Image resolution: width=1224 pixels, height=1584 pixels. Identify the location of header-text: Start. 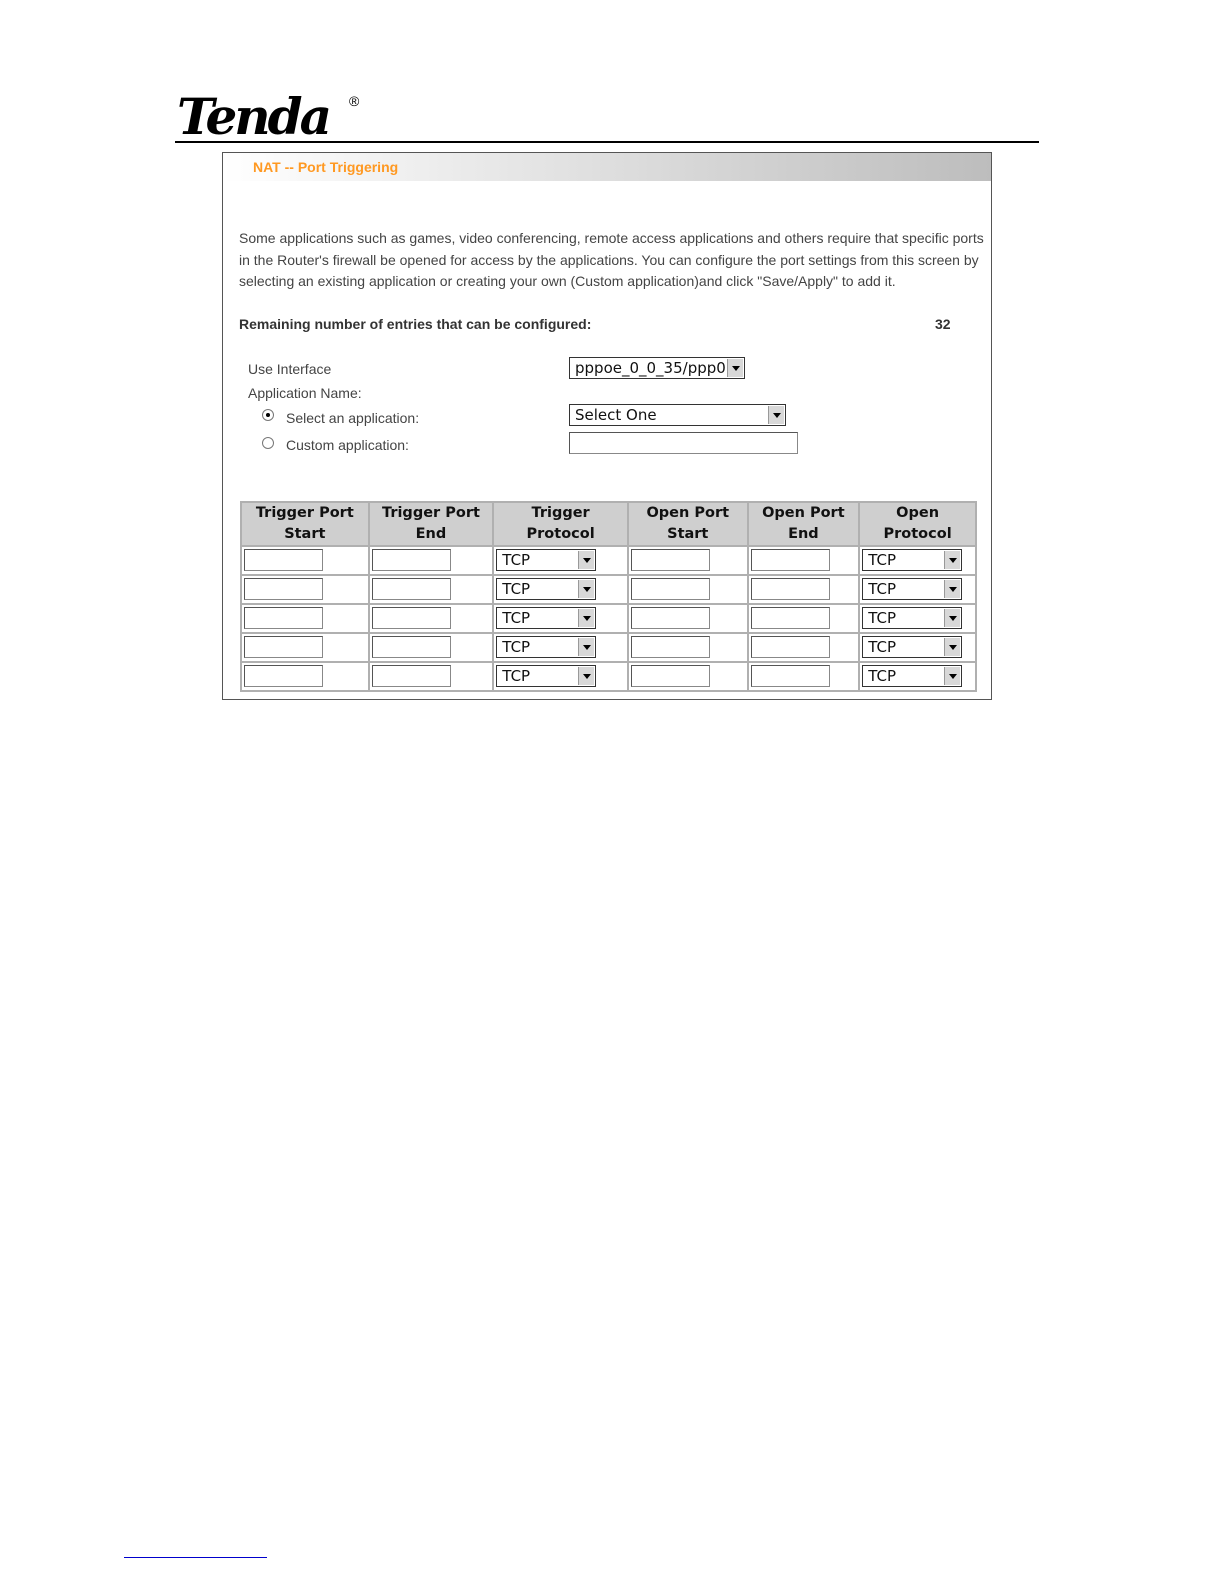
(305, 534).